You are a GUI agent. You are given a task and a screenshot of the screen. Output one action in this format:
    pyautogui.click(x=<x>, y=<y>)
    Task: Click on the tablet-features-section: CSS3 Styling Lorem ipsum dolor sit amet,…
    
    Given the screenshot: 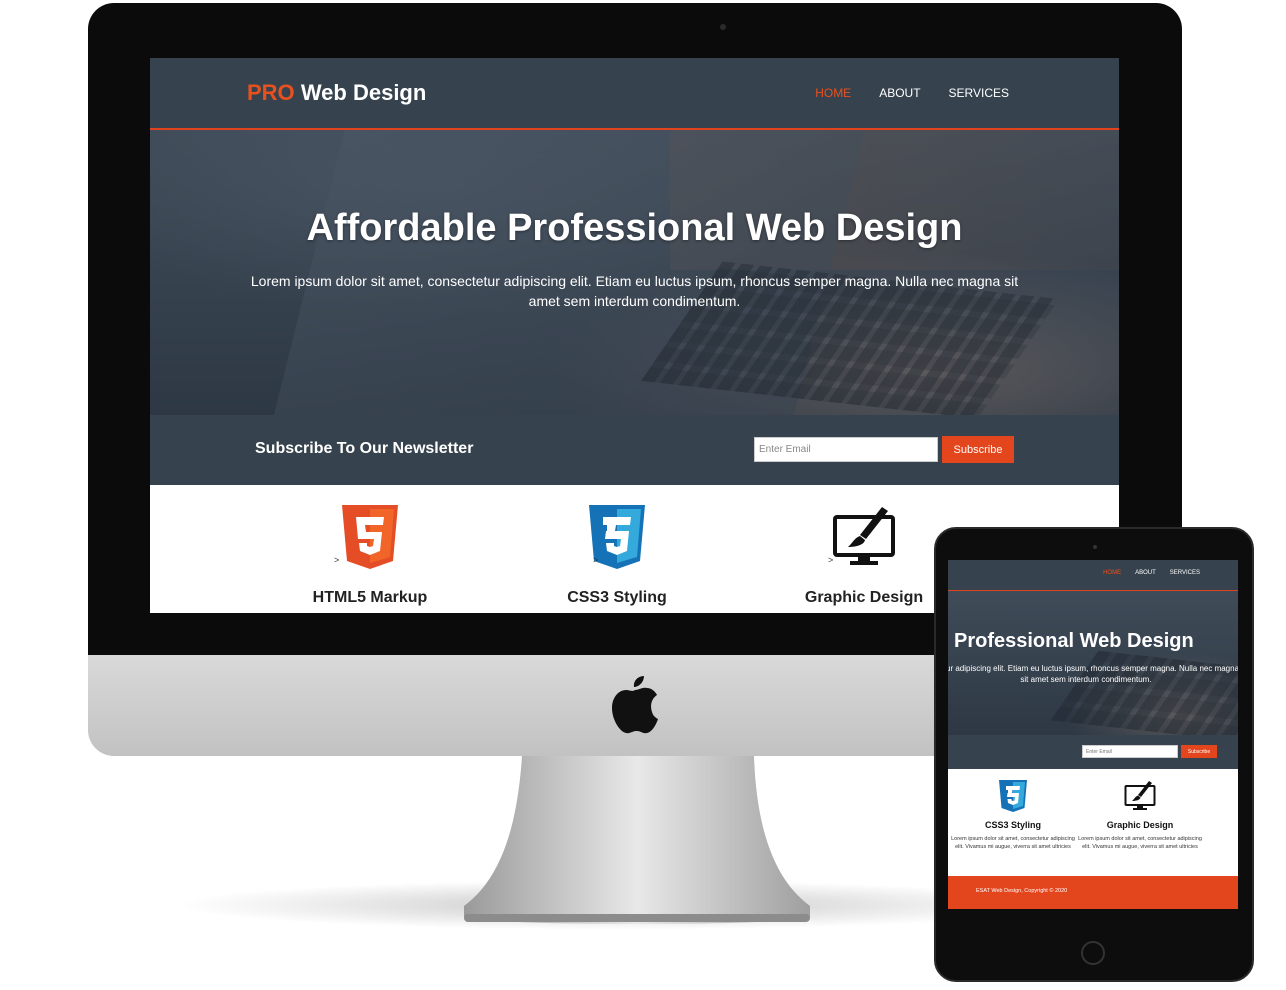 What is the action you would take?
    pyautogui.click(x=1093, y=823)
    